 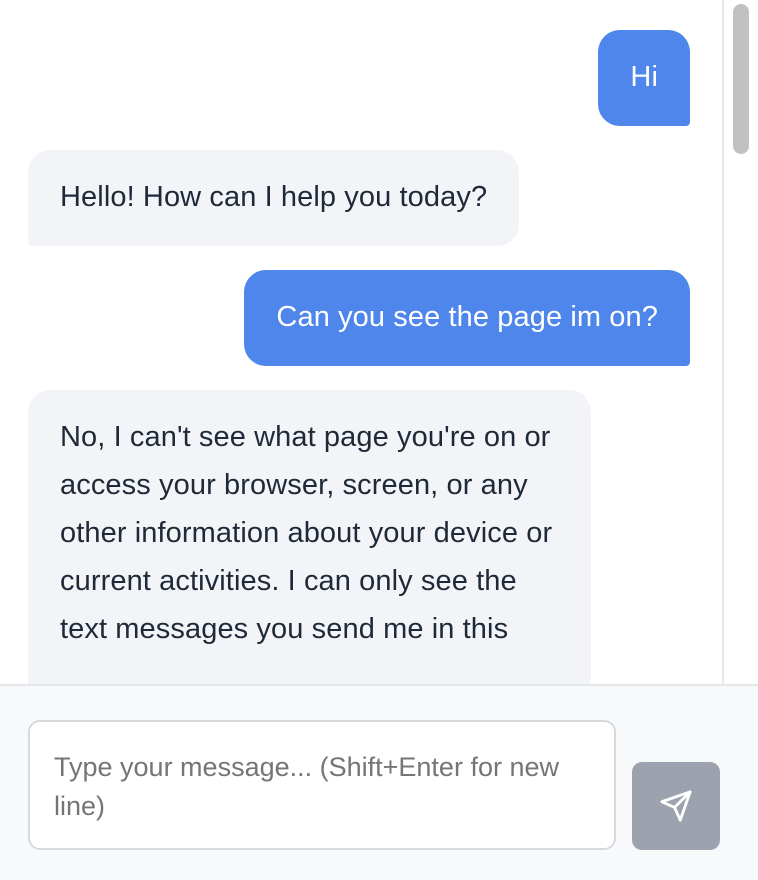 What do you see at coordinates (740, 342) in the screenshot?
I see `scrollbar-track` at bounding box center [740, 342].